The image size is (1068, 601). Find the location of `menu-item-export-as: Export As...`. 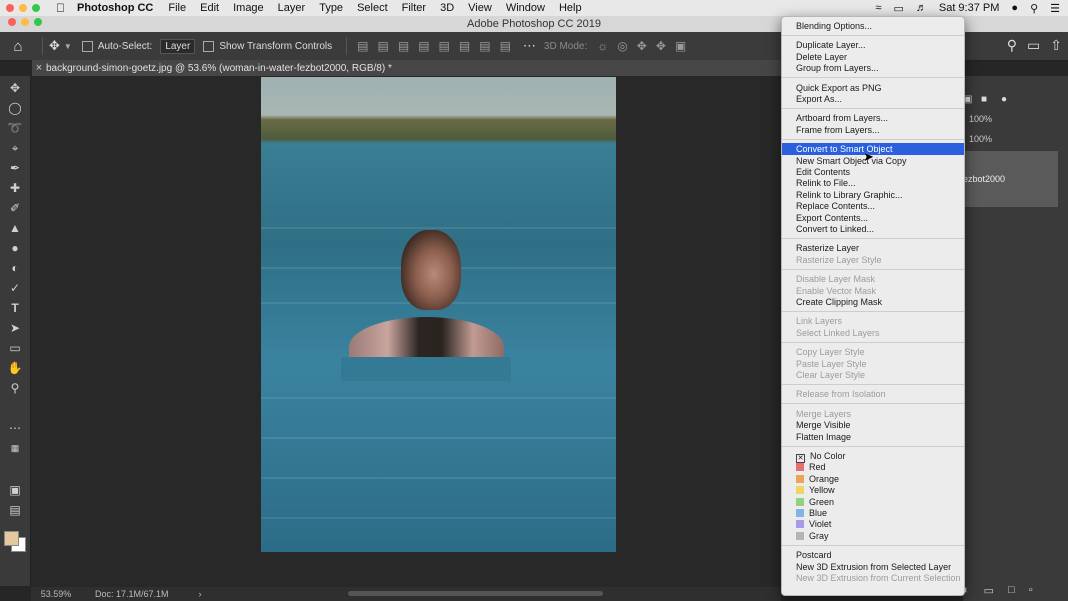

menu-item-export-as: Export As... is located at coordinates (873, 99).